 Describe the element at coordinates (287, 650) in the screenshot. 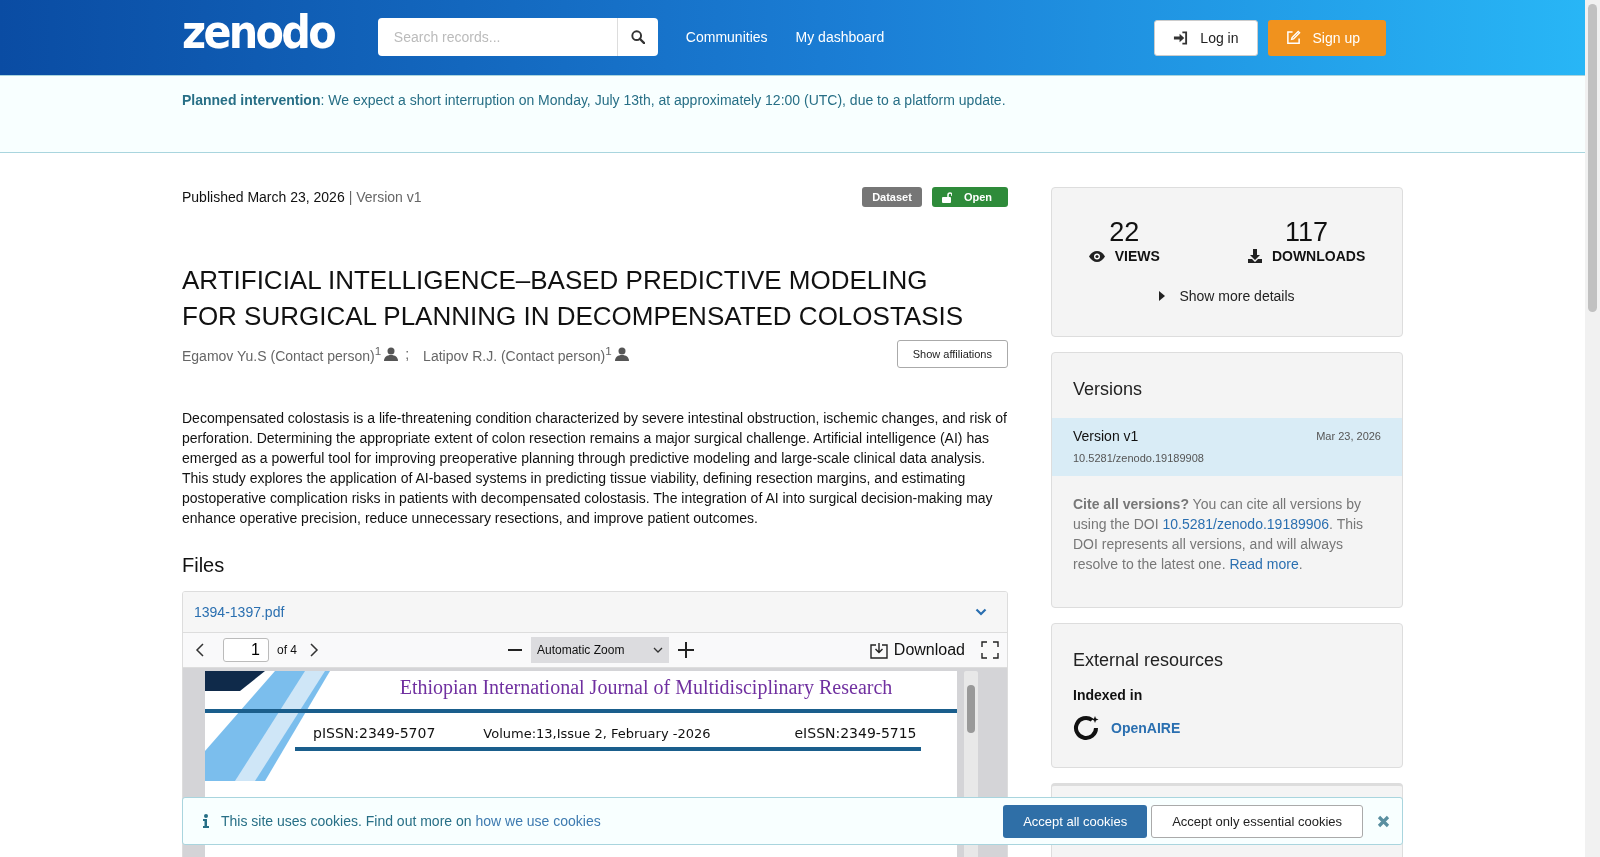

I see `page-count: of 4` at that location.